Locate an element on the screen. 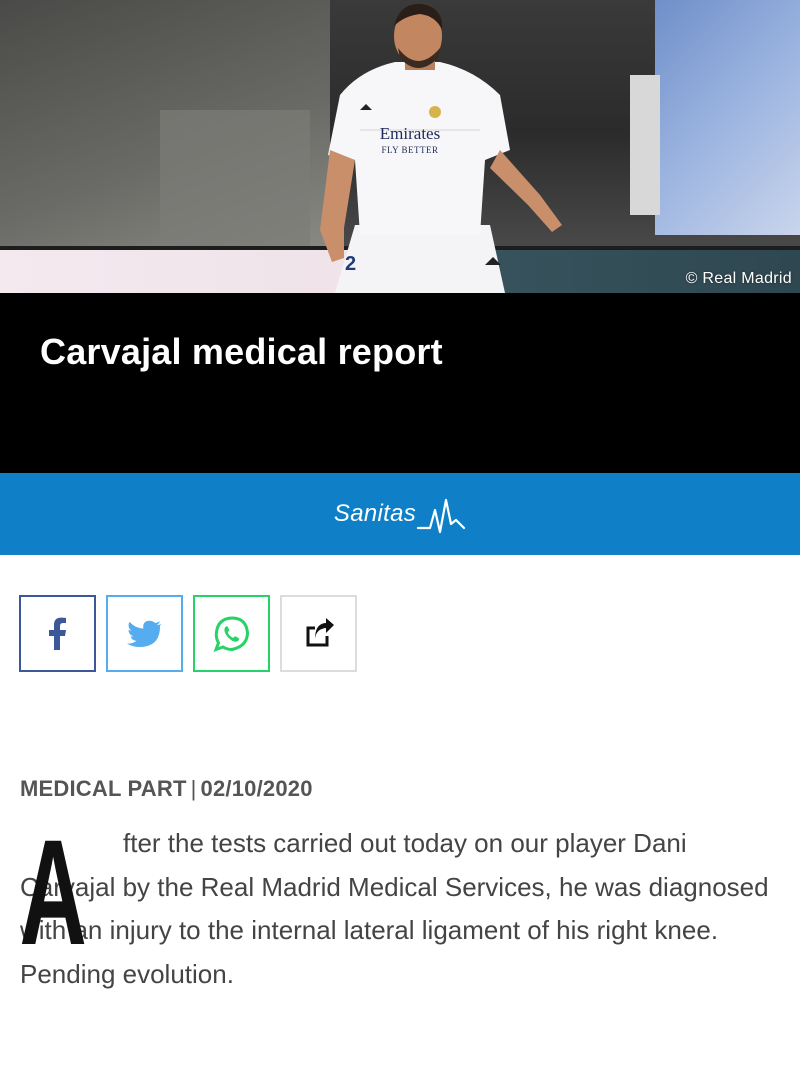 This screenshot has width=800, height=1082. sponsor-logo: Sanitas is located at coordinates (400, 514).